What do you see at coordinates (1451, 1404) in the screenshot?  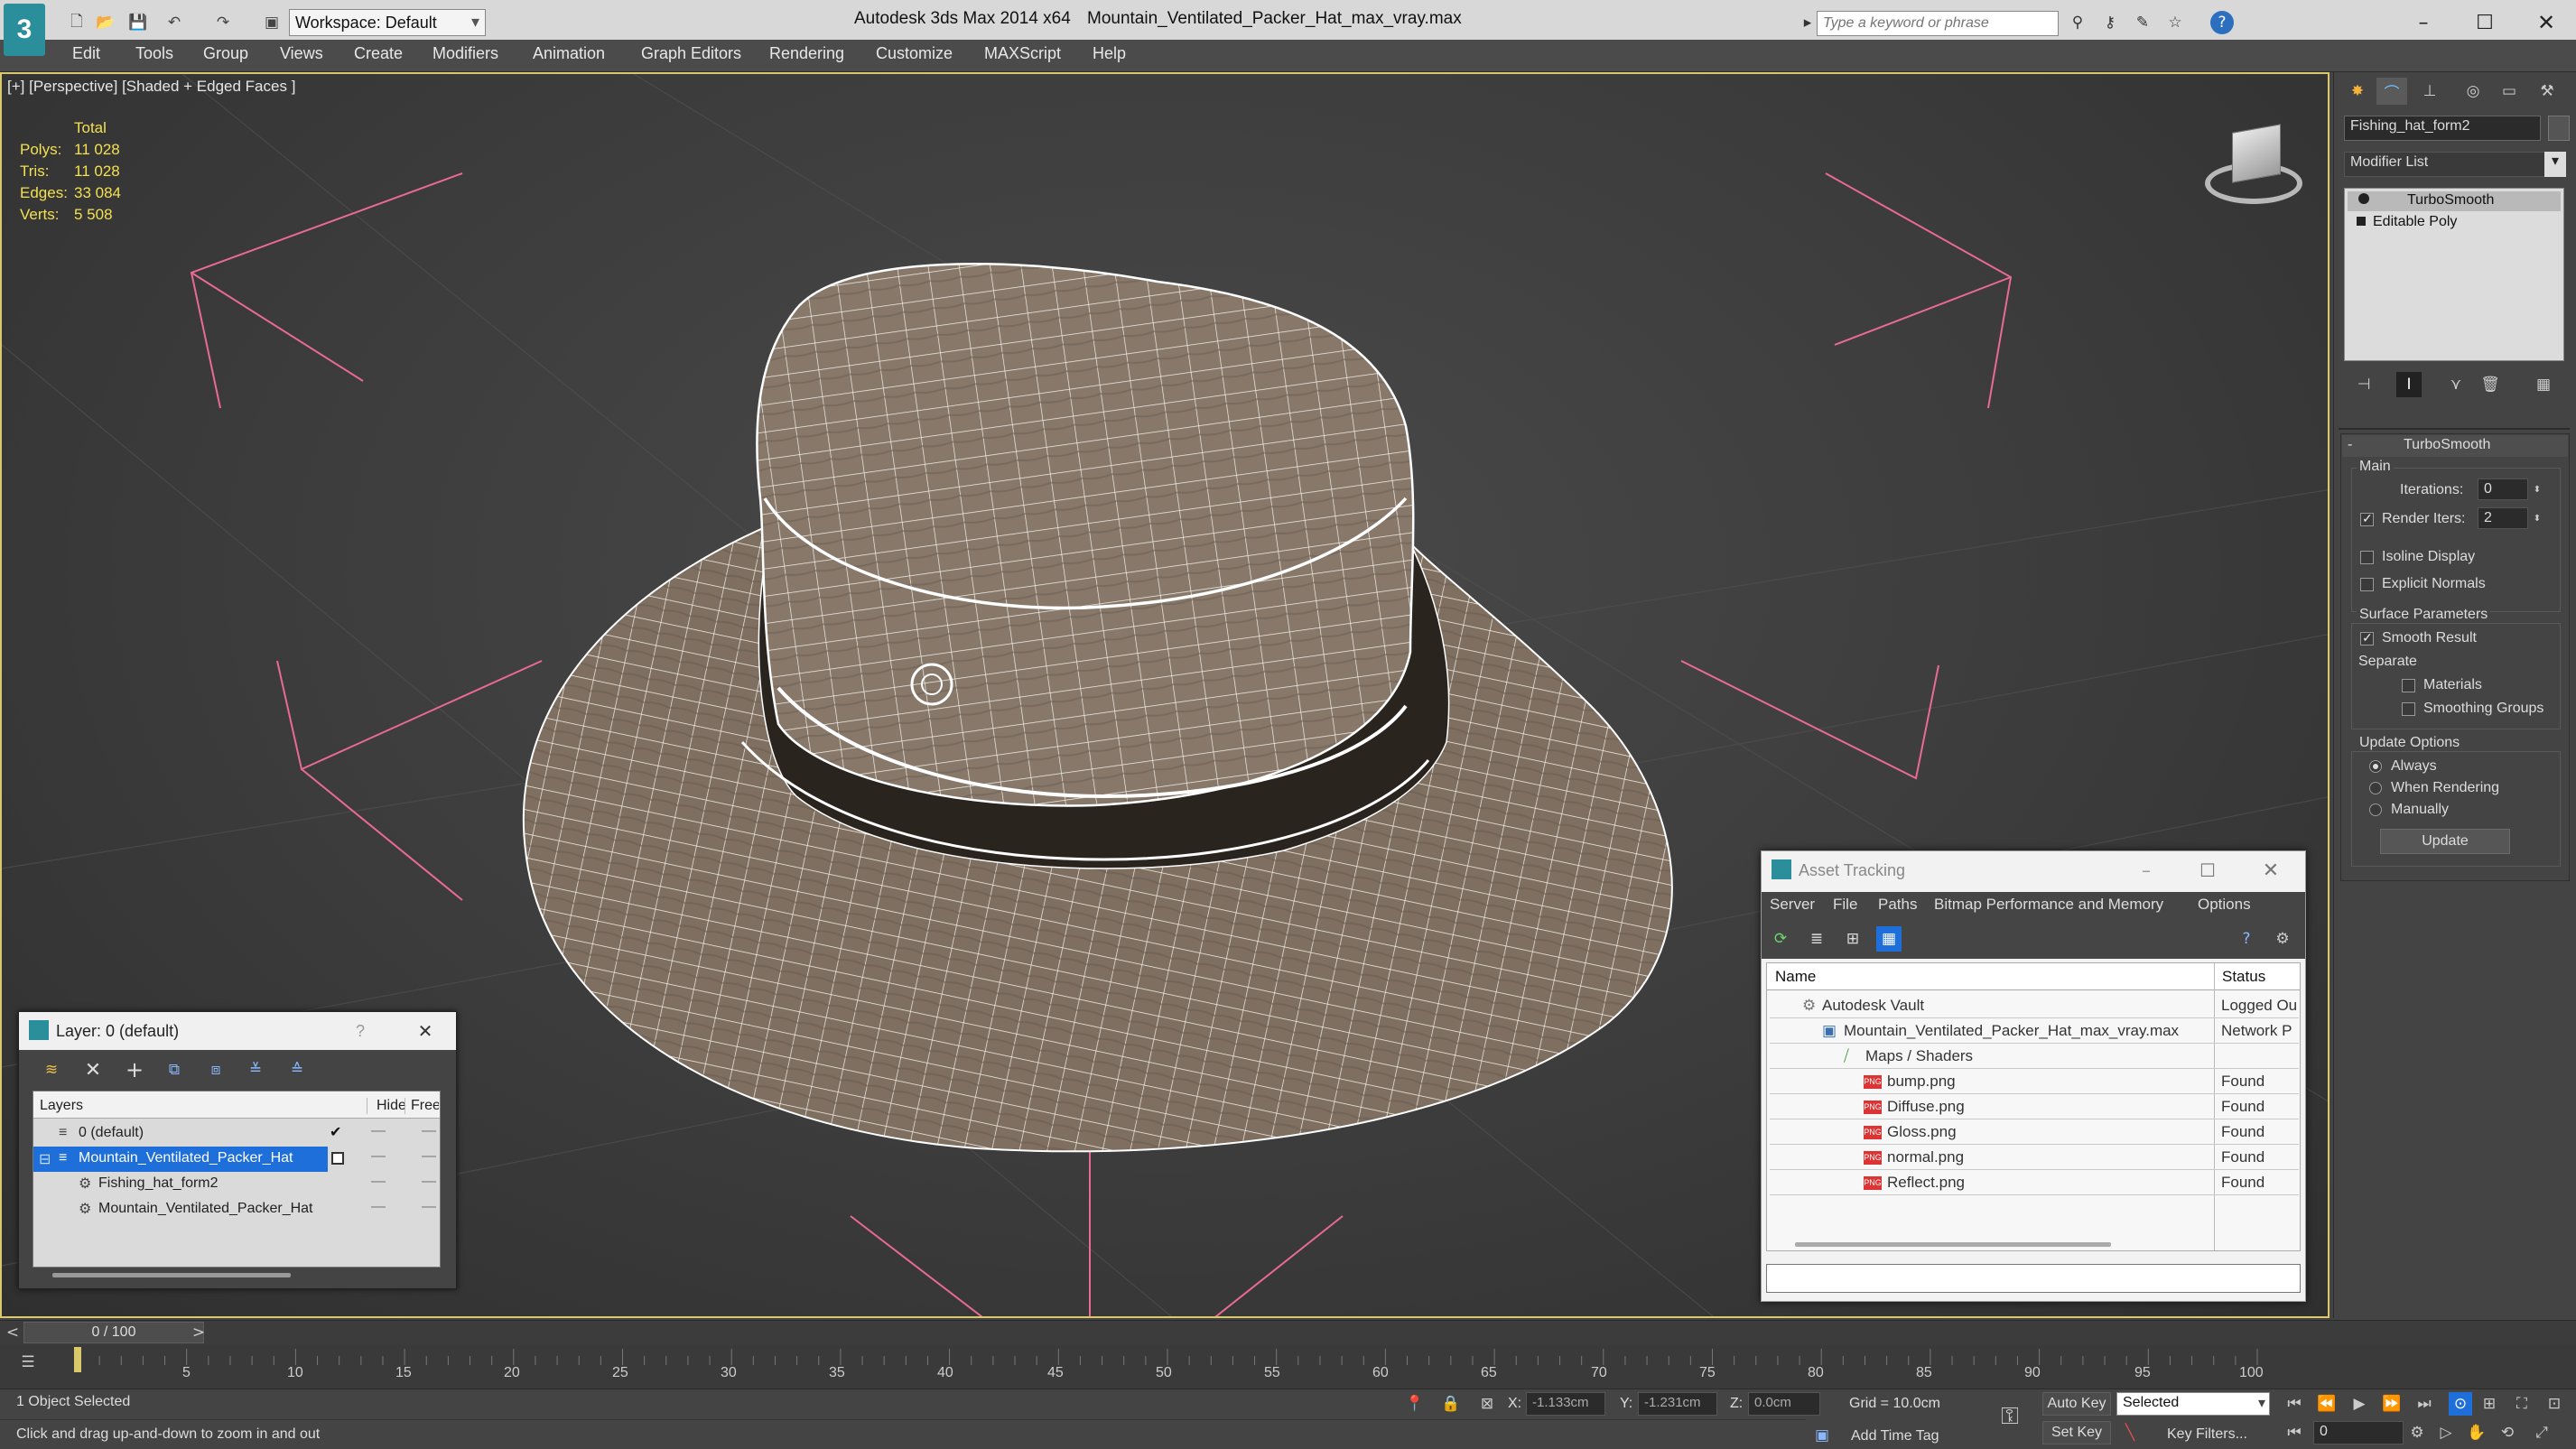 I see `lock-icon: 🔒` at bounding box center [1451, 1404].